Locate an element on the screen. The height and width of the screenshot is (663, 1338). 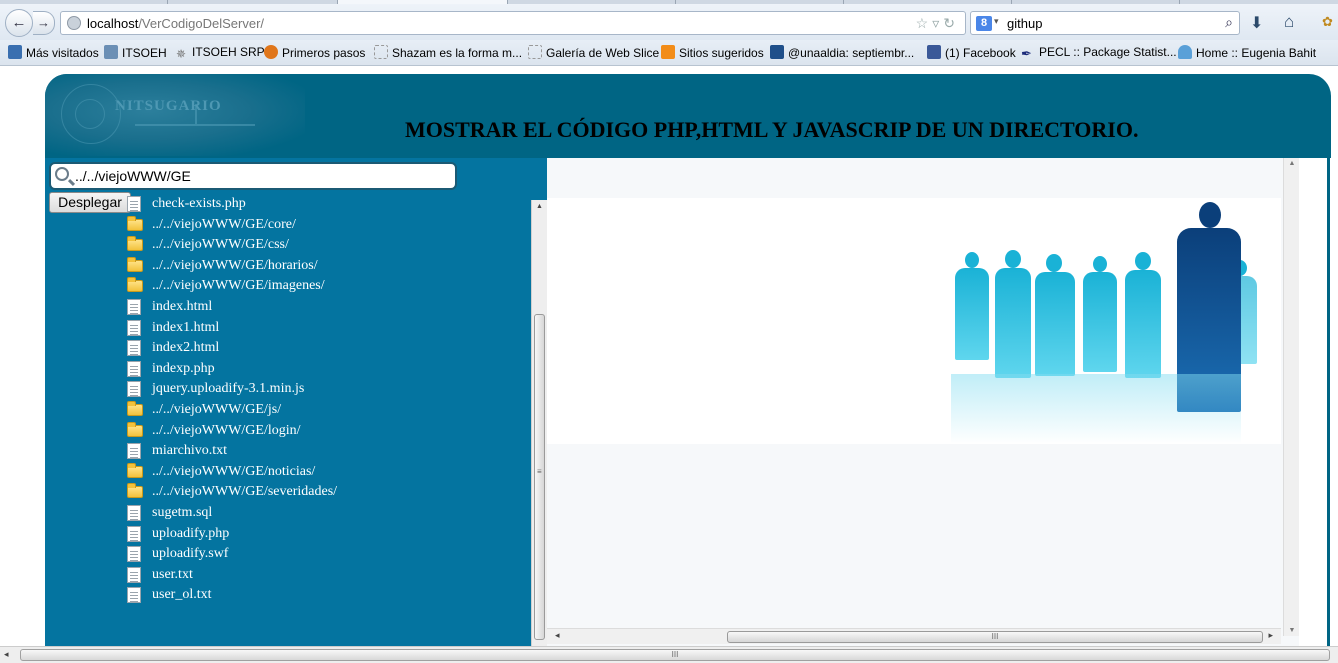
file-item: miarchivo.txt is located at coordinates (327, 452).